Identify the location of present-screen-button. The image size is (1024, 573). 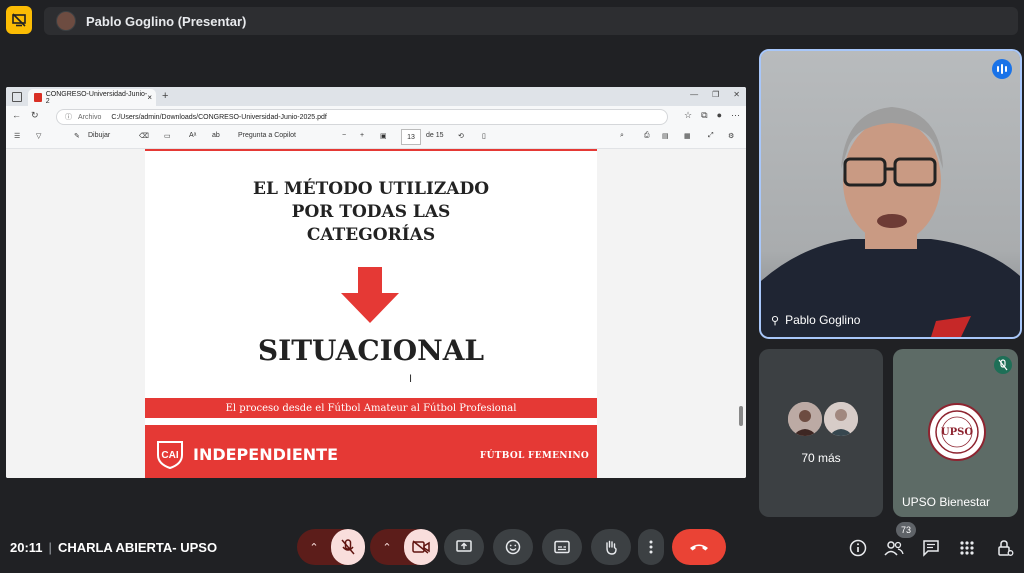
(464, 547).